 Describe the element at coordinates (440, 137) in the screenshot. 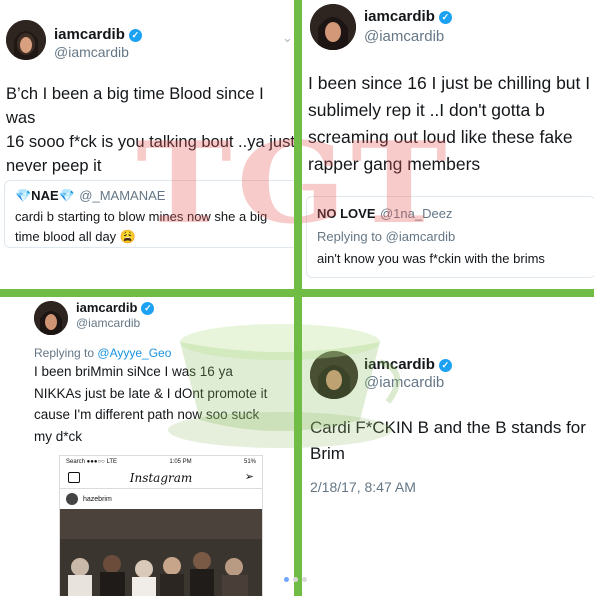

I see `tweet-line: screaming out loud like these fake` at that location.